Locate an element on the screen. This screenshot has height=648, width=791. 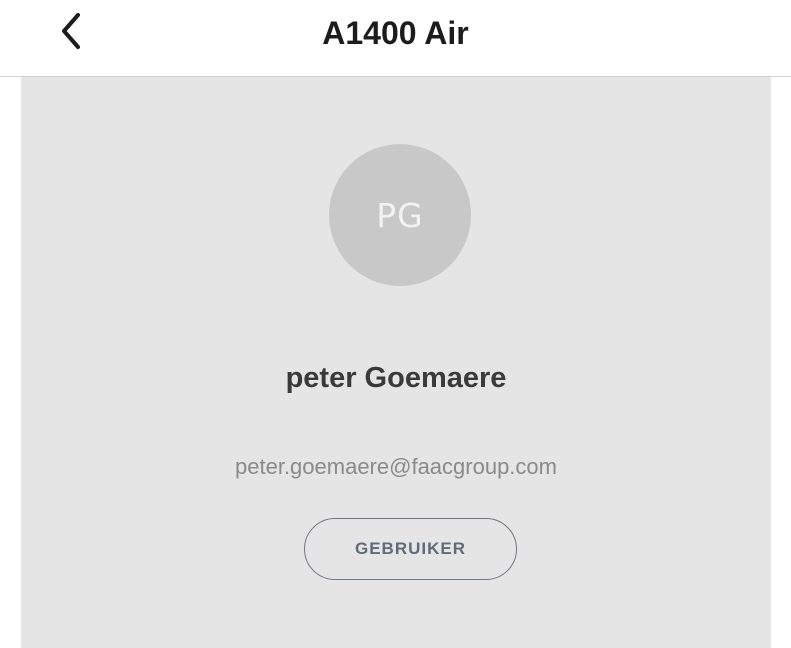
top-bar: A1400 Air is located at coordinates (395, 38).